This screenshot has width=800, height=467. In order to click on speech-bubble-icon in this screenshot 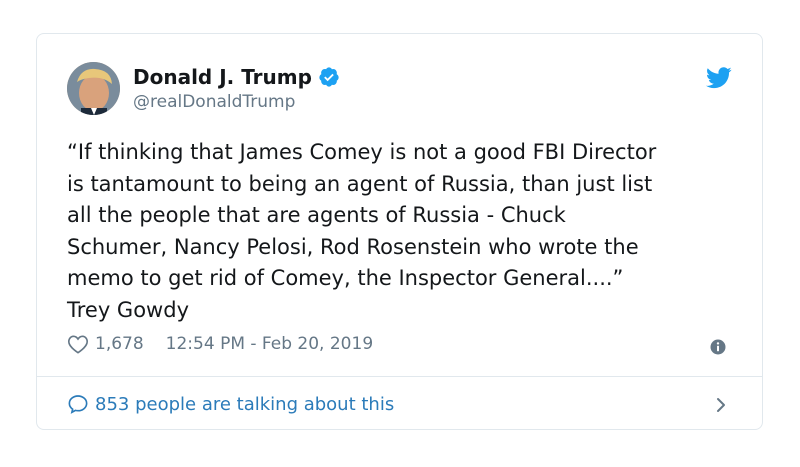, I will do `click(78, 404)`.